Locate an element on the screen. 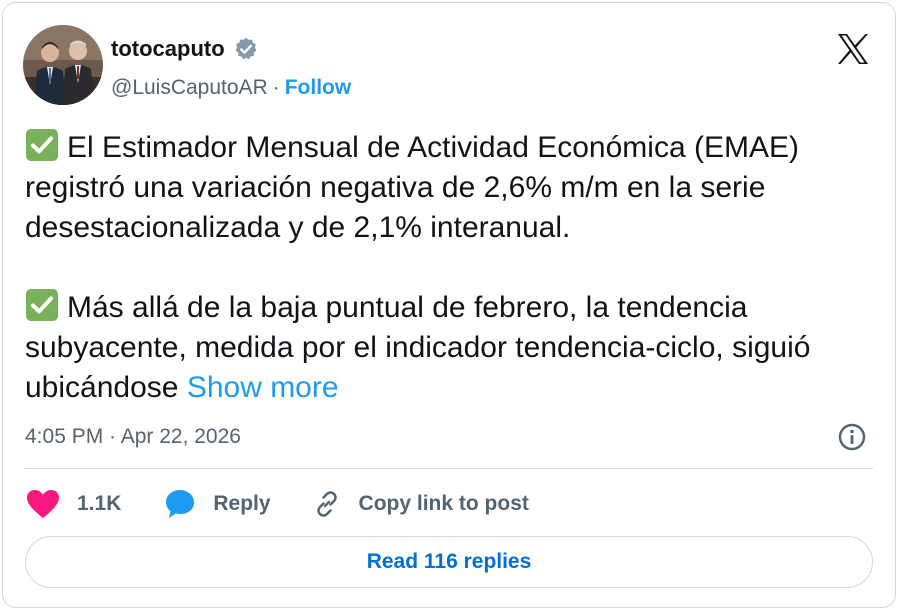 This screenshot has height=612, width=900. read-replies-label: Read 116 replies is located at coordinates (449, 561).